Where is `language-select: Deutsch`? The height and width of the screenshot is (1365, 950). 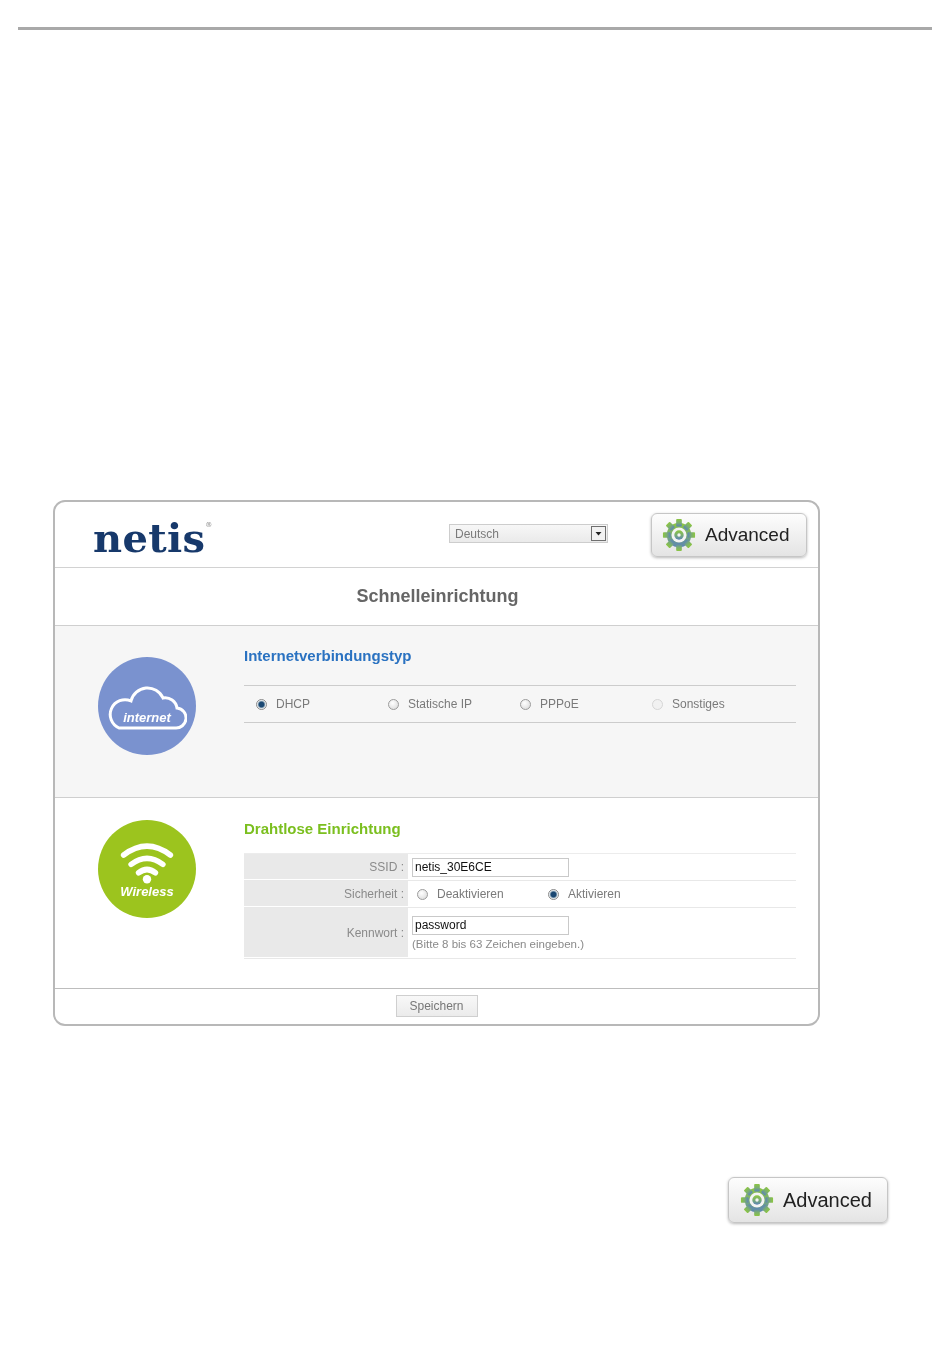
language-select: Deutsch is located at coordinates (528, 533).